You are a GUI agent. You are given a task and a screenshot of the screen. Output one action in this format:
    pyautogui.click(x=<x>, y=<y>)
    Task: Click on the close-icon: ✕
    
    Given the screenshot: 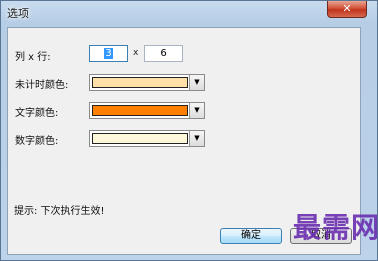 What is the action you would take?
    pyautogui.click(x=347, y=8)
    